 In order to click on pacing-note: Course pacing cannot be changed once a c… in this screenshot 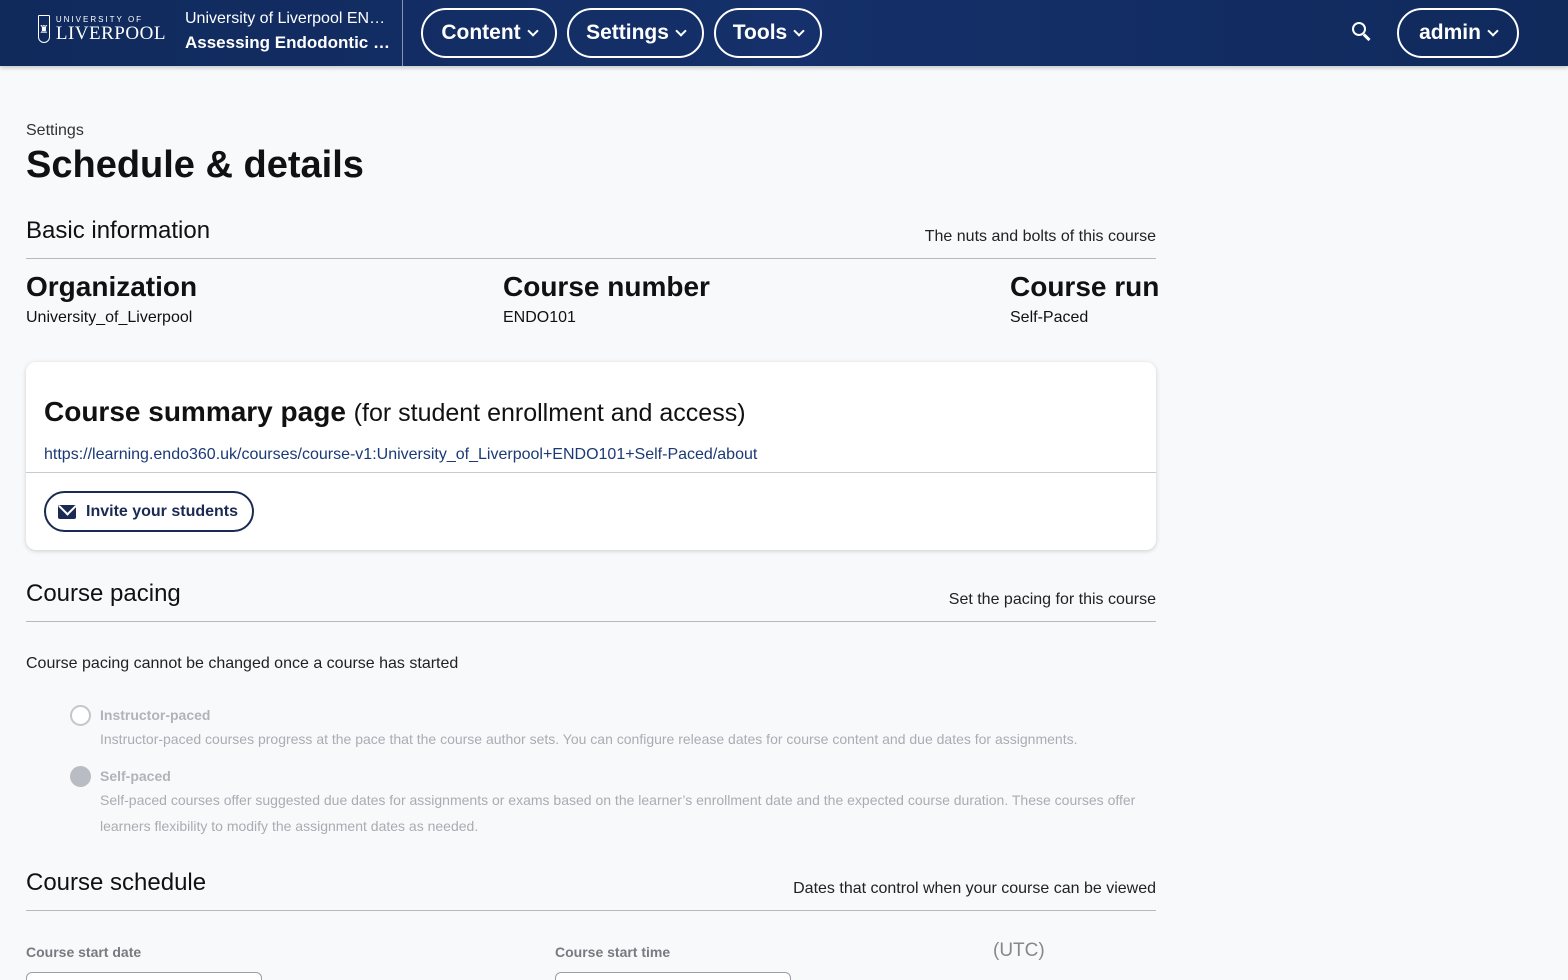, I will do `click(242, 663)`.